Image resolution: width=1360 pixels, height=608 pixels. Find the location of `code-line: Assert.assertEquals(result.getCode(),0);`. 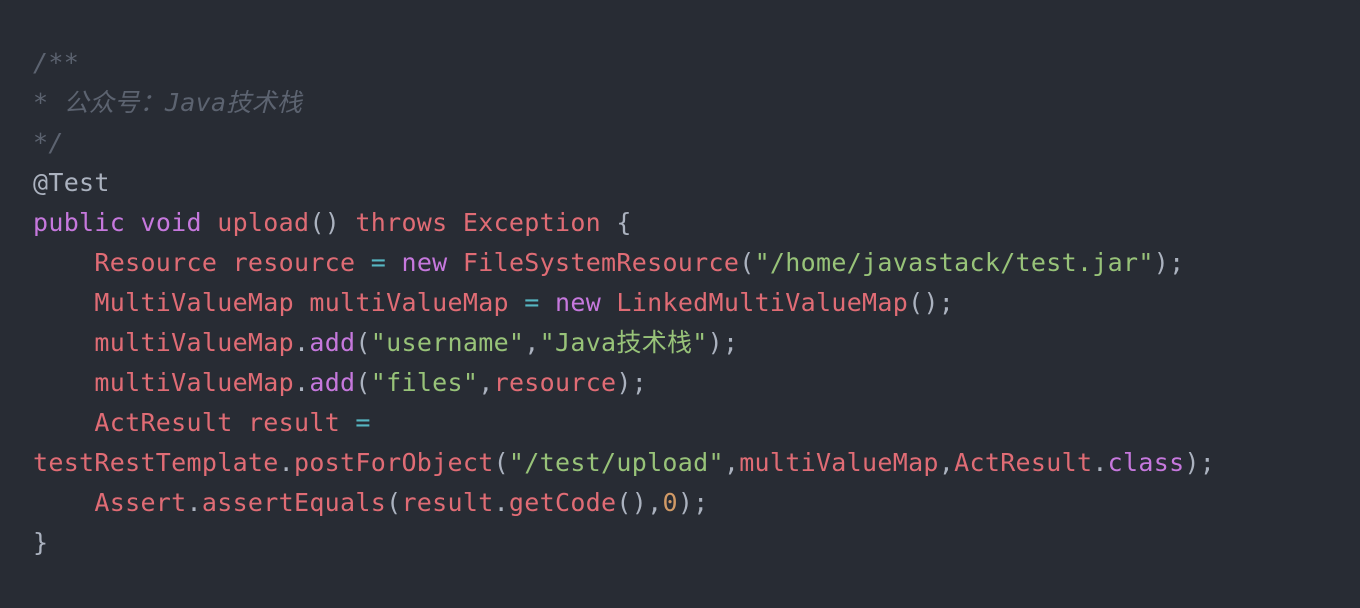

code-line: Assert.assertEquals(result.getCode(),0); is located at coordinates (696, 503).